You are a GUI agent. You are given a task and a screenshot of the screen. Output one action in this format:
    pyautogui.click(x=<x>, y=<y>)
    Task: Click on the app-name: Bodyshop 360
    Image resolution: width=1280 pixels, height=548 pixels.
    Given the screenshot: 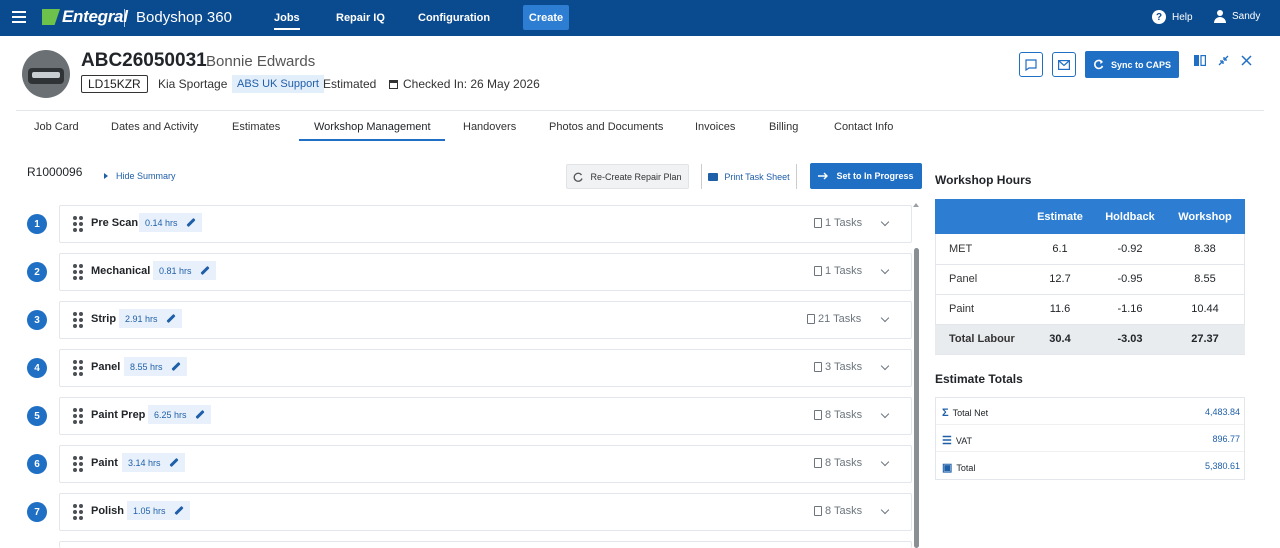 What is the action you would take?
    pyautogui.click(x=184, y=17)
    